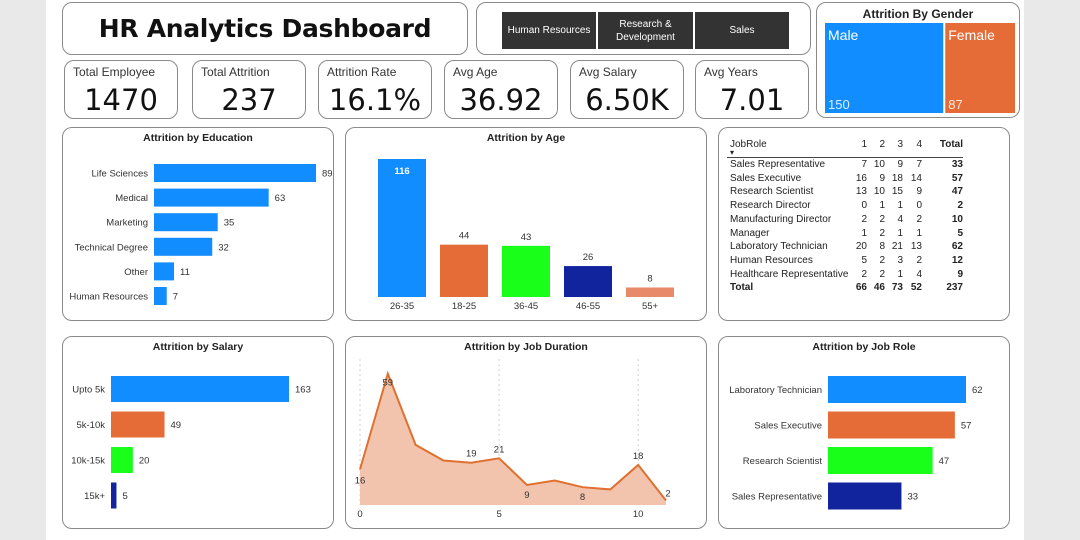 The image size is (1080, 540). Describe the element at coordinates (777, 497) in the screenshot. I see `category-label: Sales Representative` at that location.